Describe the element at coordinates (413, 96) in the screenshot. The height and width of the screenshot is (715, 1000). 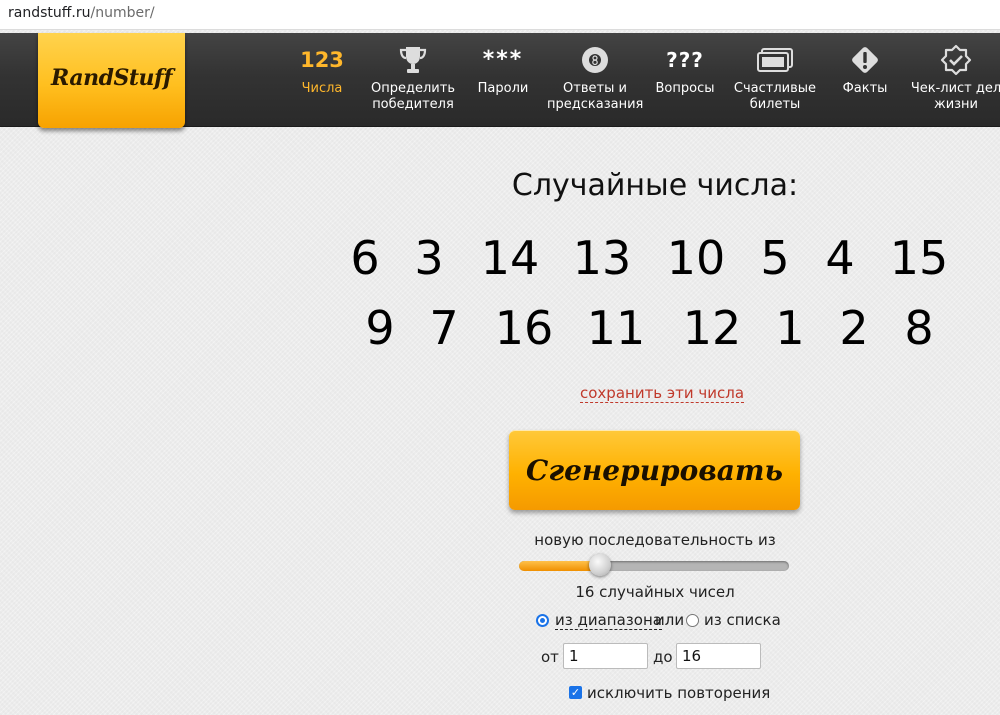
I see `nav-label: Определить победителя` at that location.